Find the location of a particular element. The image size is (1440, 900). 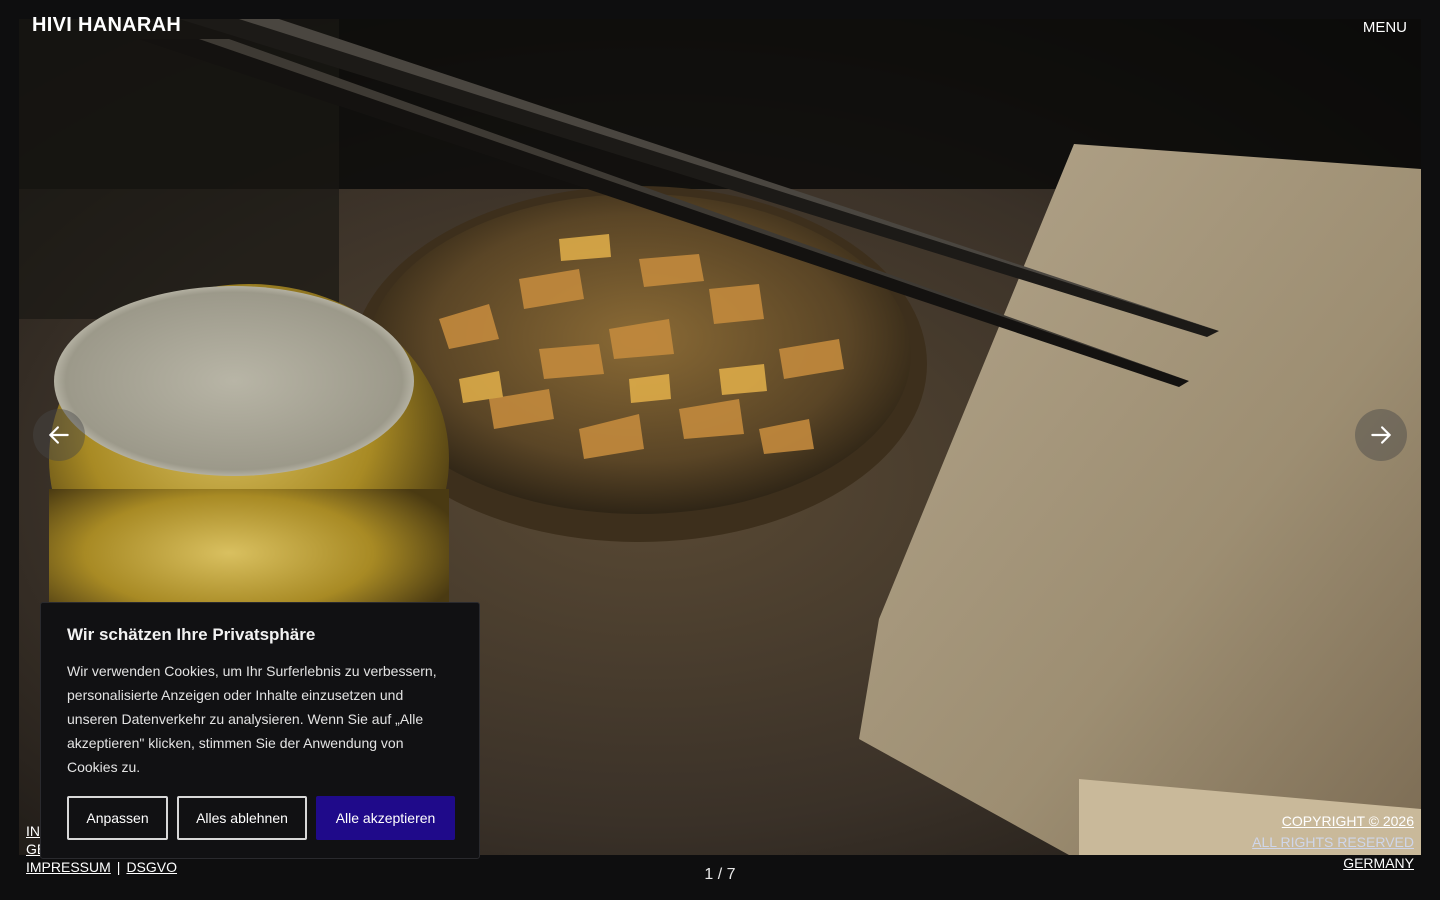

country-link: GERMANY is located at coordinates (1333, 863).